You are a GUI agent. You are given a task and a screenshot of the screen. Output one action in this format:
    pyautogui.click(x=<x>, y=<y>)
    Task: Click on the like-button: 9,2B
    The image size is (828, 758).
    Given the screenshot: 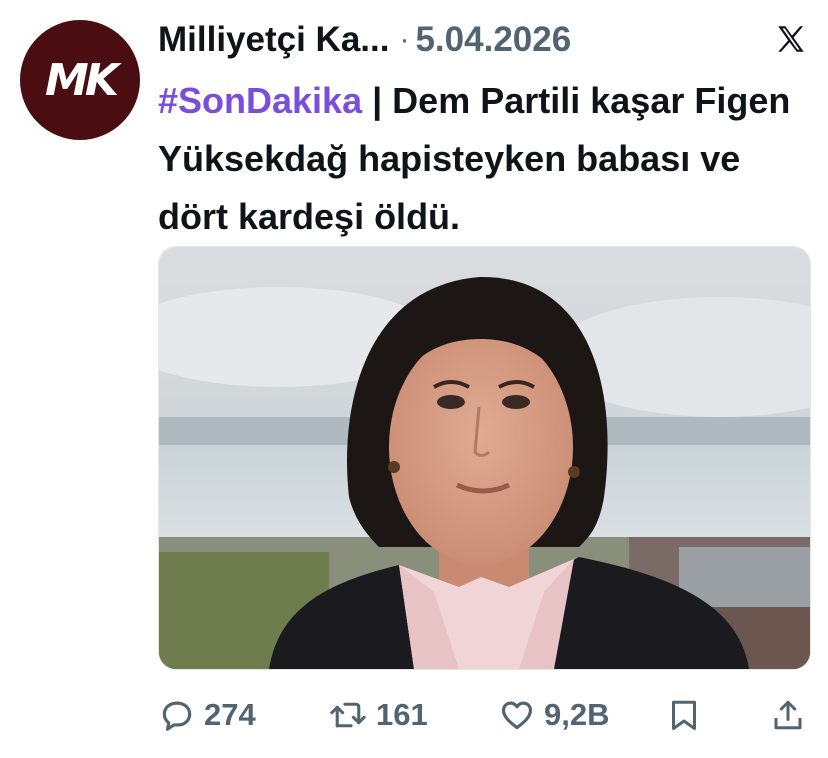 What is the action you would take?
    pyautogui.click(x=553, y=715)
    